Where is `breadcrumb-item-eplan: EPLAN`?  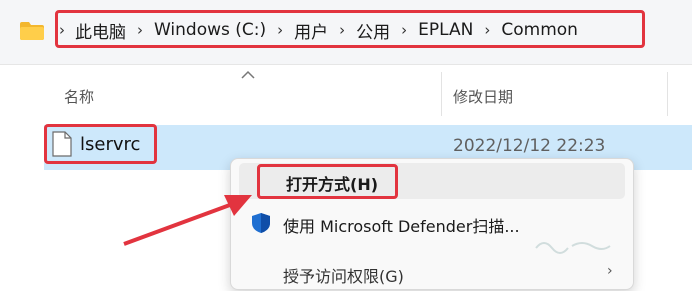 breadcrumb-item-eplan: EPLAN is located at coordinates (445, 30).